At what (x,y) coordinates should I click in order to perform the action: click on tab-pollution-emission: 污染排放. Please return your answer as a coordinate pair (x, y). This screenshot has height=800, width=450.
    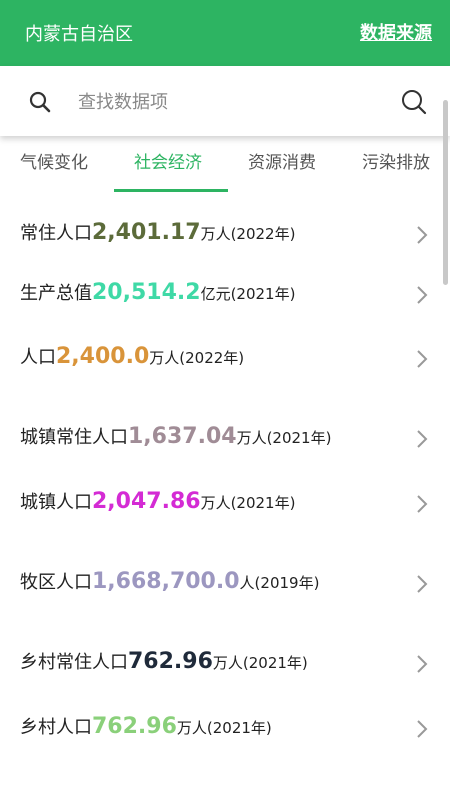
    Looking at the image, I should click on (396, 160).